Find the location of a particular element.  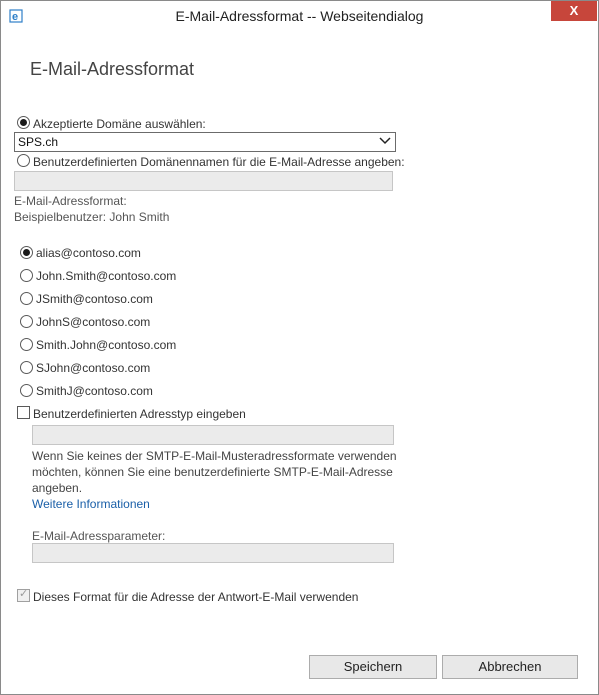

cancel-button: Abbrechen is located at coordinates (510, 667).